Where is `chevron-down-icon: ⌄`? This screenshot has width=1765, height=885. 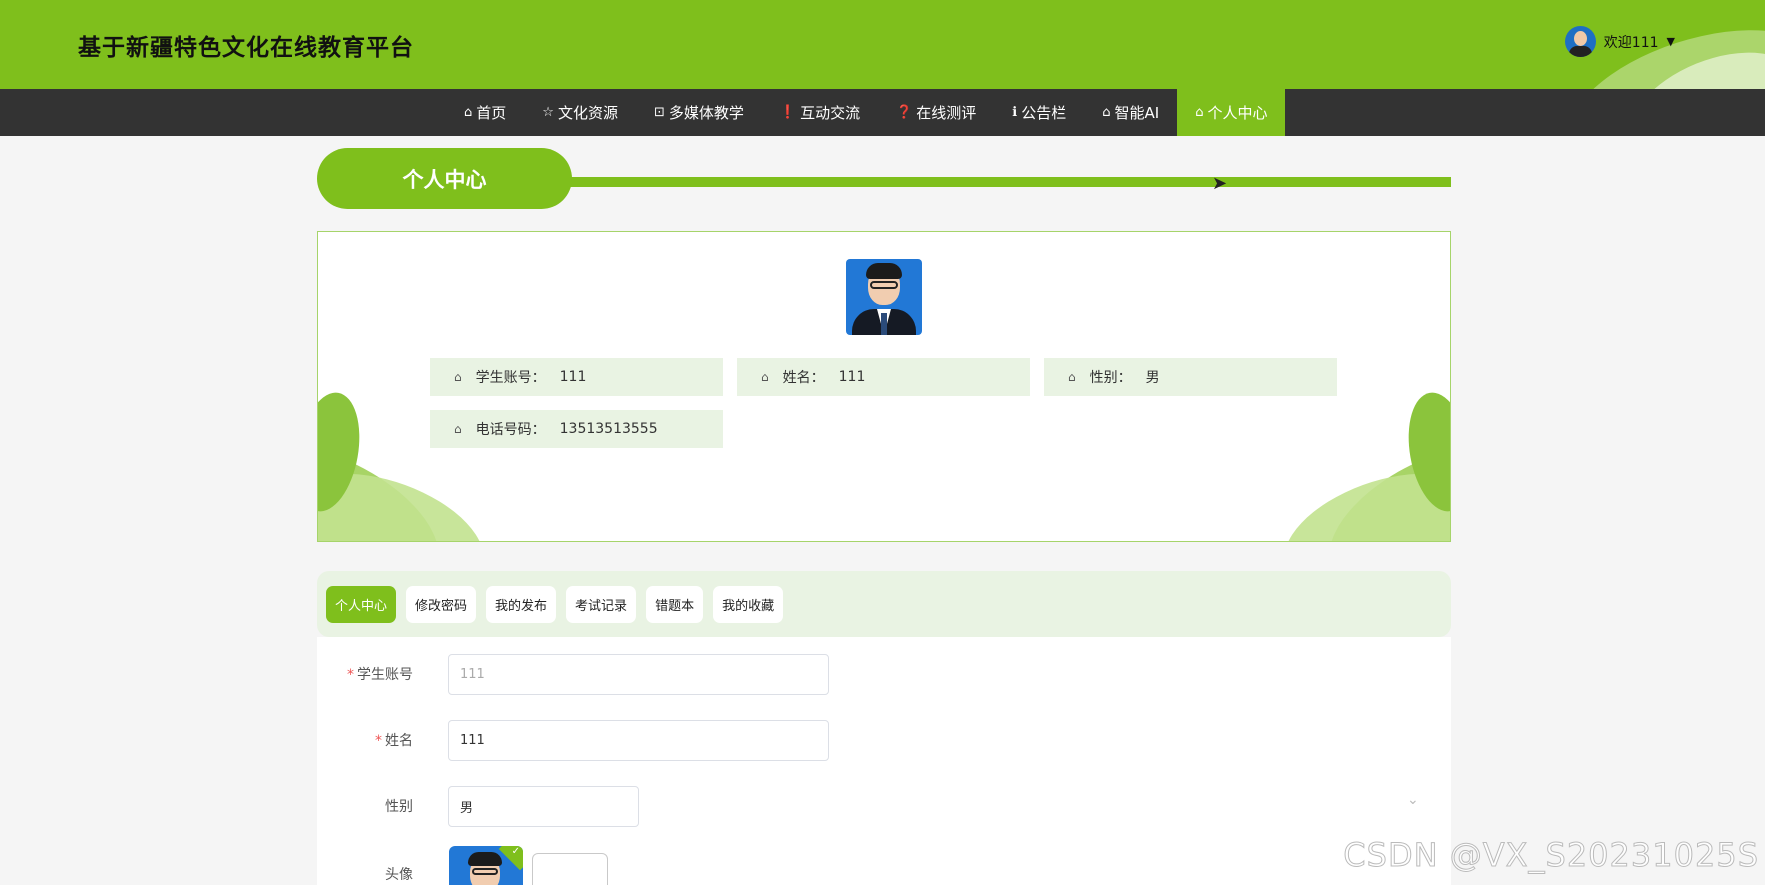
chevron-down-icon: ⌄ is located at coordinates (1413, 800).